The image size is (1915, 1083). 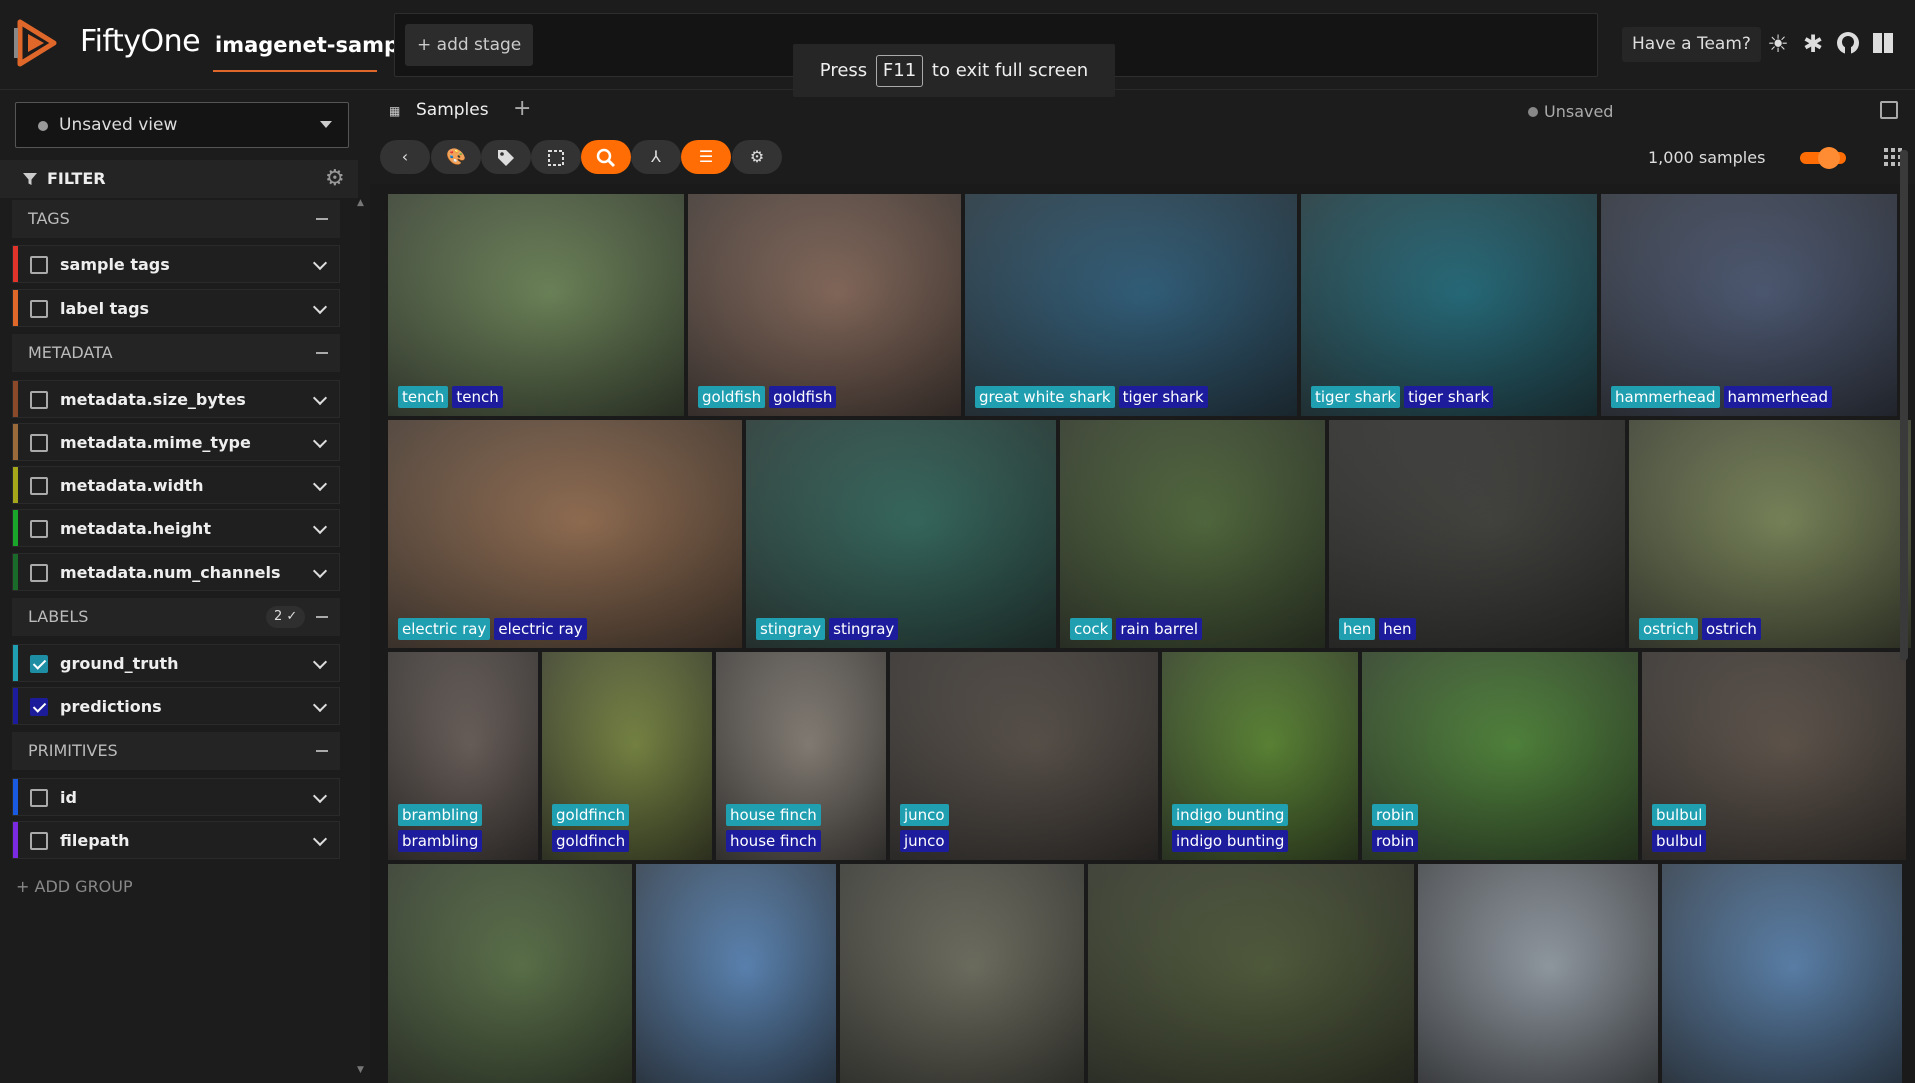 What do you see at coordinates (463, 756) in the screenshot?
I see `sample-tile: brambling brambling` at bounding box center [463, 756].